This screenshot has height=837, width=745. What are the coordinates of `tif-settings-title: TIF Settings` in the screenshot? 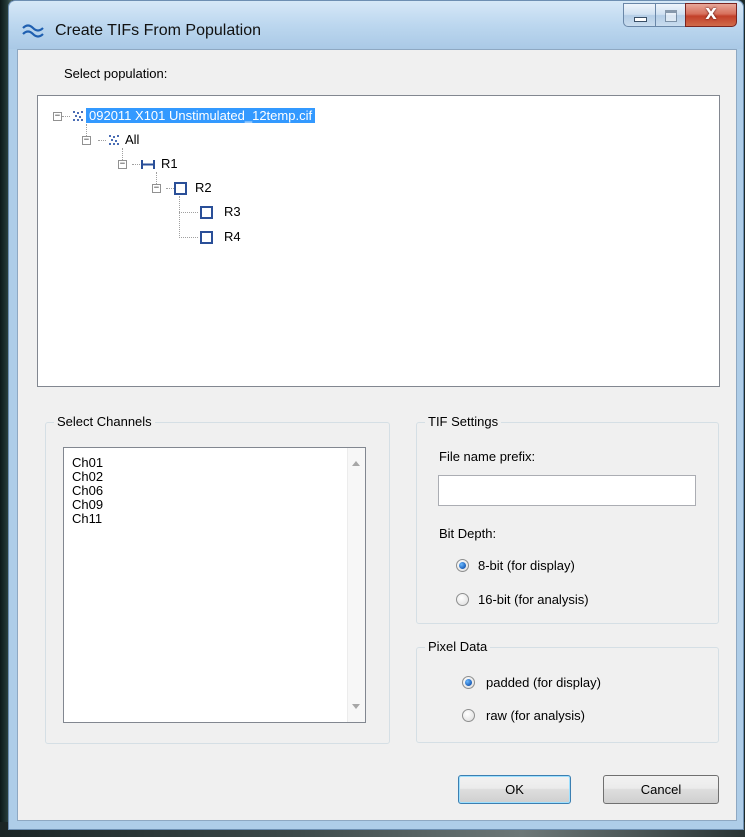 It's located at (463, 421).